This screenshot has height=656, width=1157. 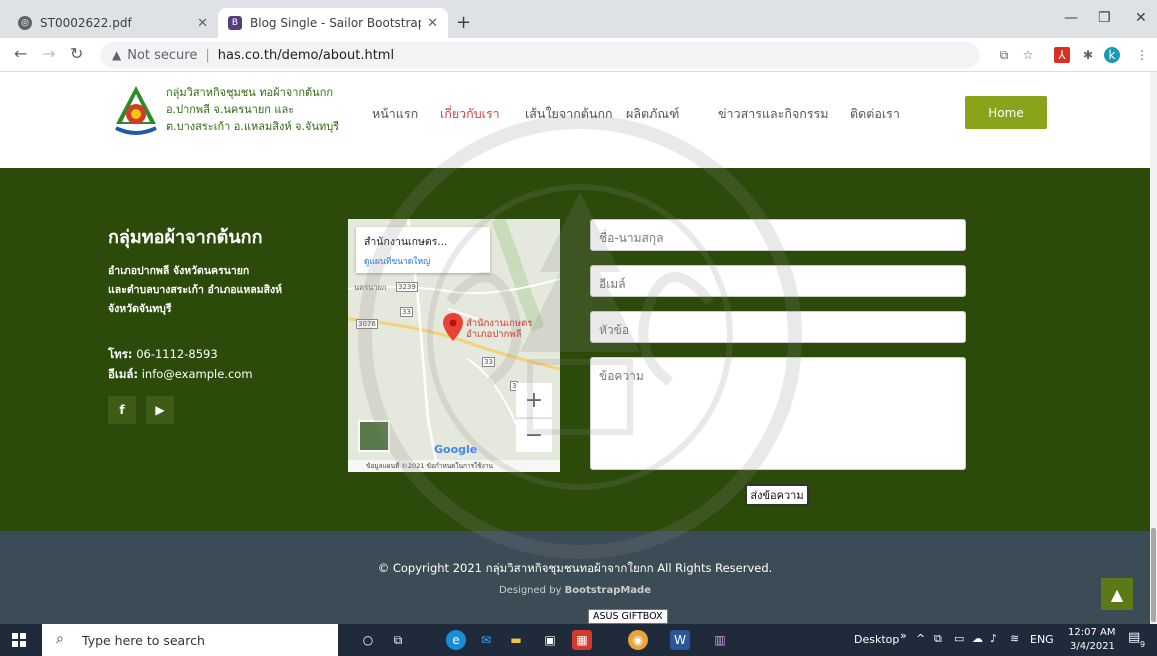 What do you see at coordinates (1104, 18) in the screenshot?
I see `restore-button: ❐` at bounding box center [1104, 18].